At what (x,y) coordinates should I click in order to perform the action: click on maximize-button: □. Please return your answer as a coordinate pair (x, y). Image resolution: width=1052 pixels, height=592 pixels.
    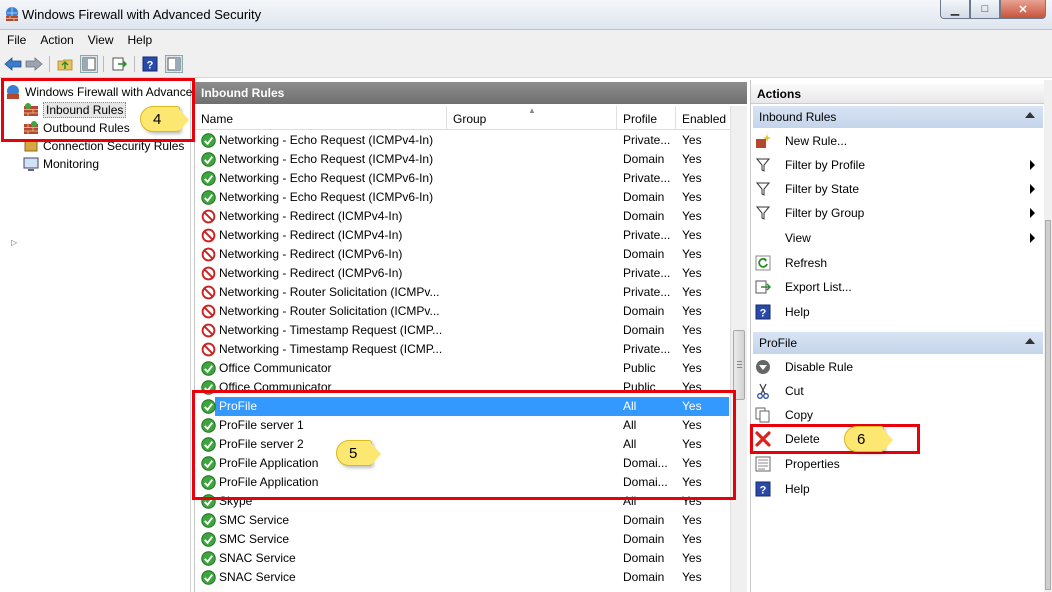
    Looking at the image, I should click on (985, 9).